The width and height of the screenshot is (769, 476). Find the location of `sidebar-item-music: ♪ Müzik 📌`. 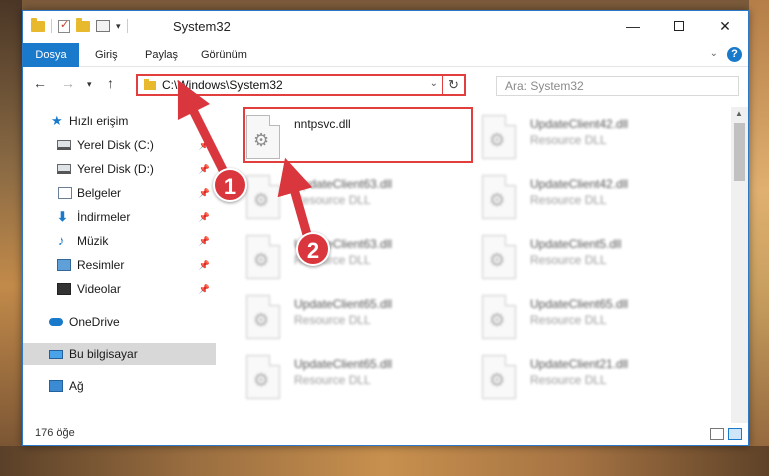

sidebar-item-music: ♪ Müzik 📌 is located at coordinates (119, 241).